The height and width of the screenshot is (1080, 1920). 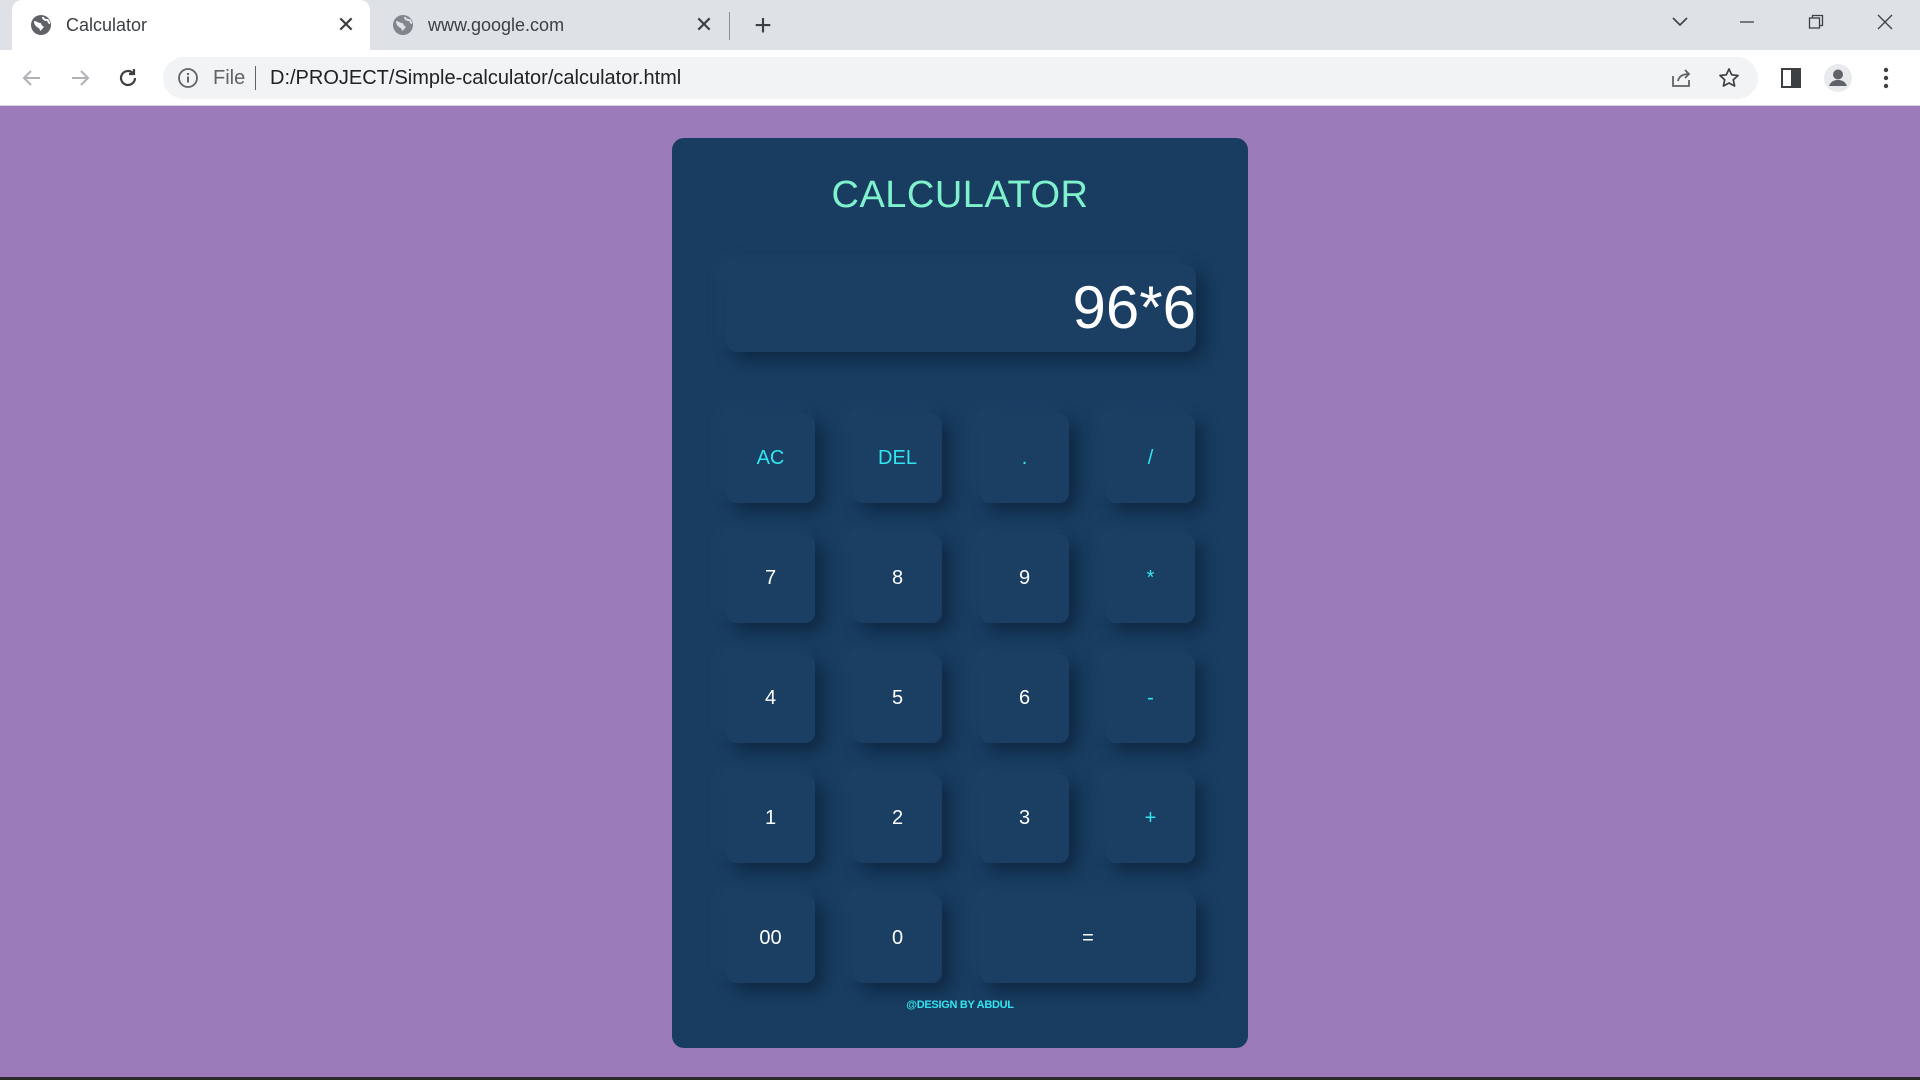 I want to click on info-icon, so click(x=188, y=78).